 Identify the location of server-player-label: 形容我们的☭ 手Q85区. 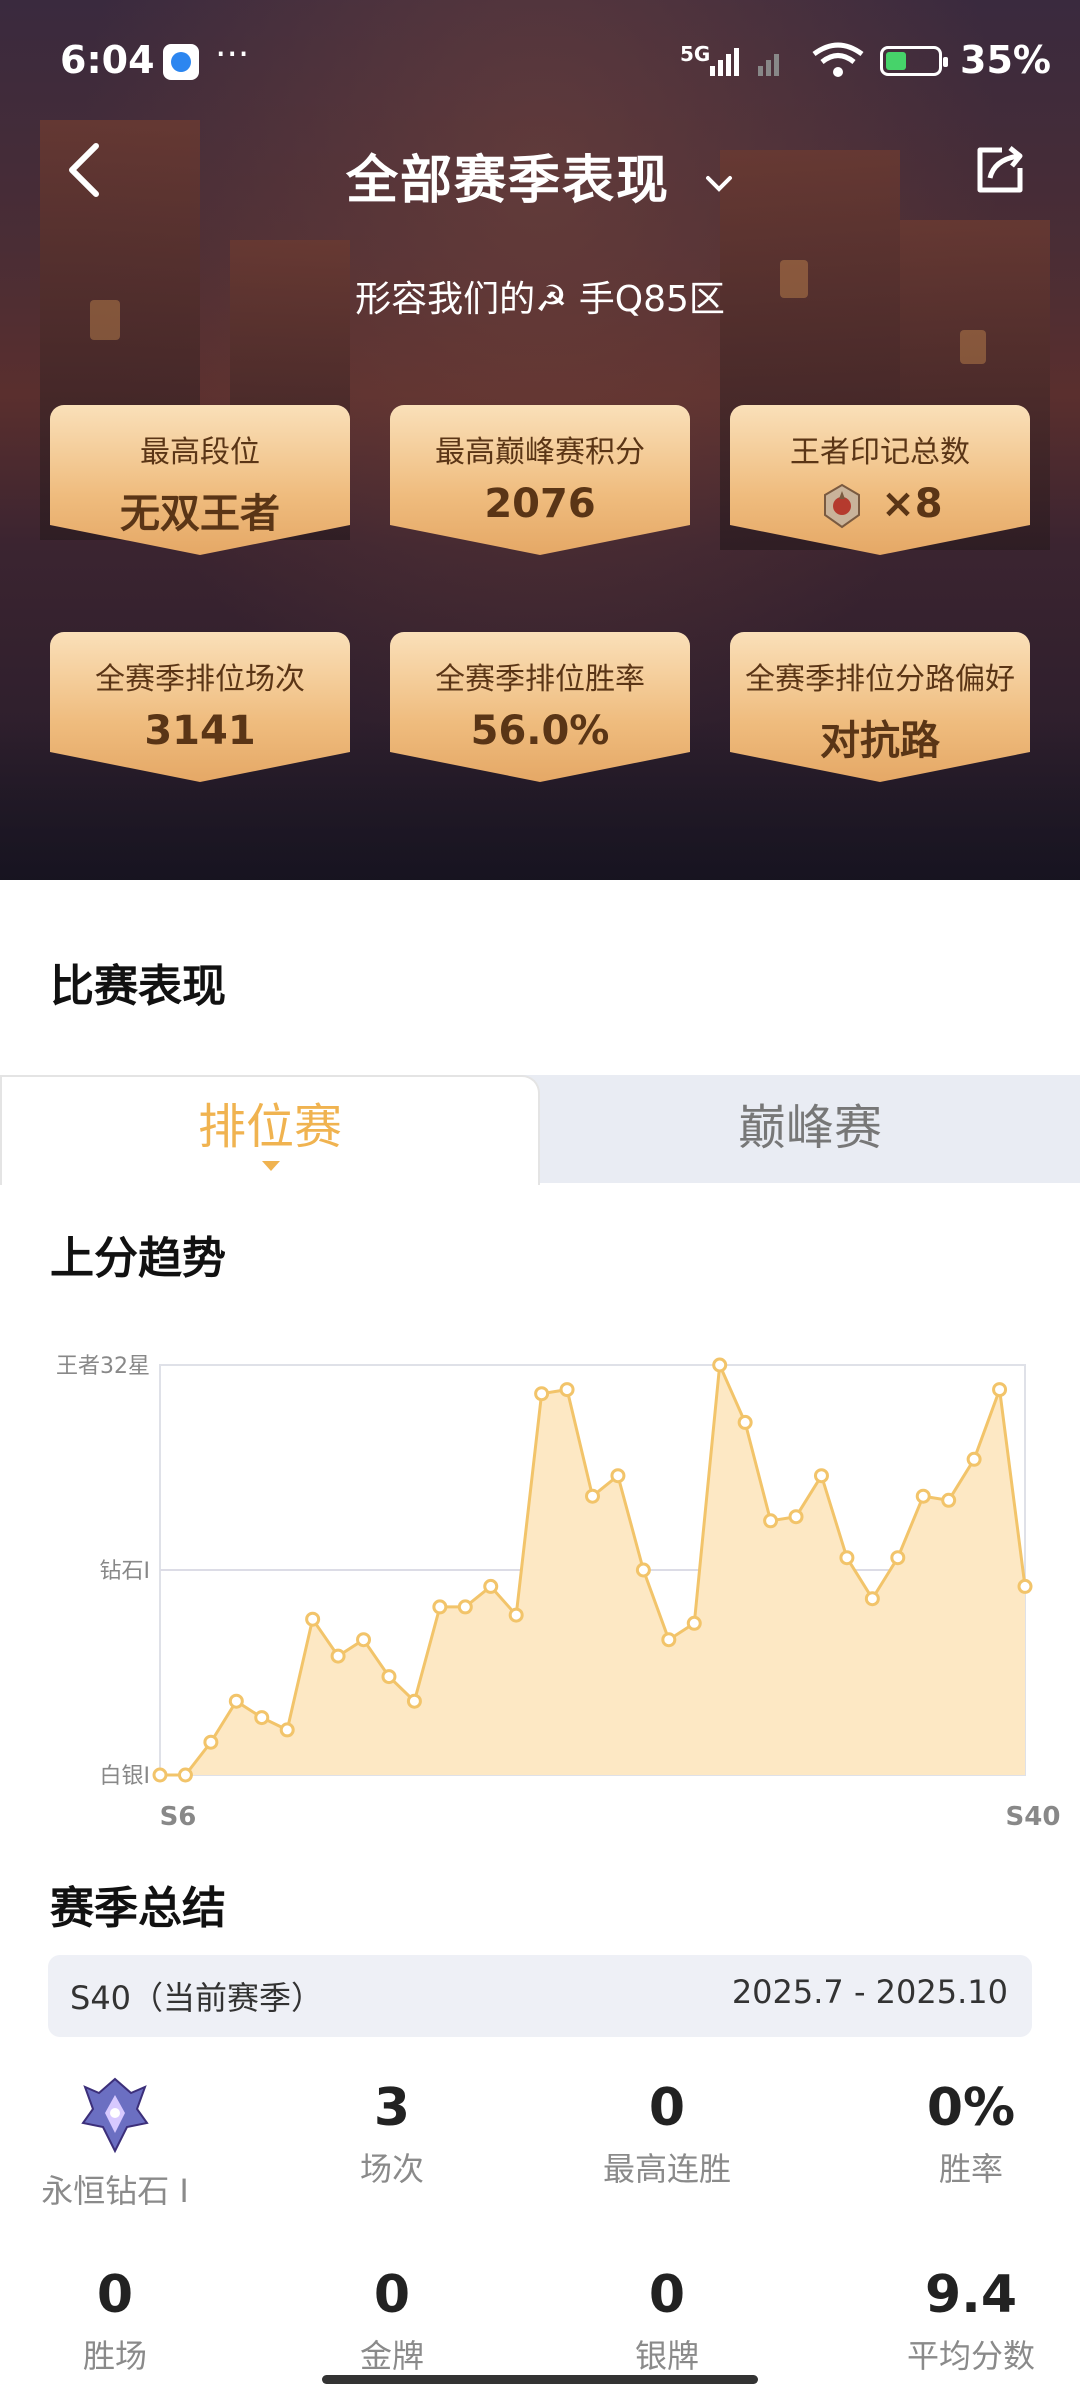
(540, 299).